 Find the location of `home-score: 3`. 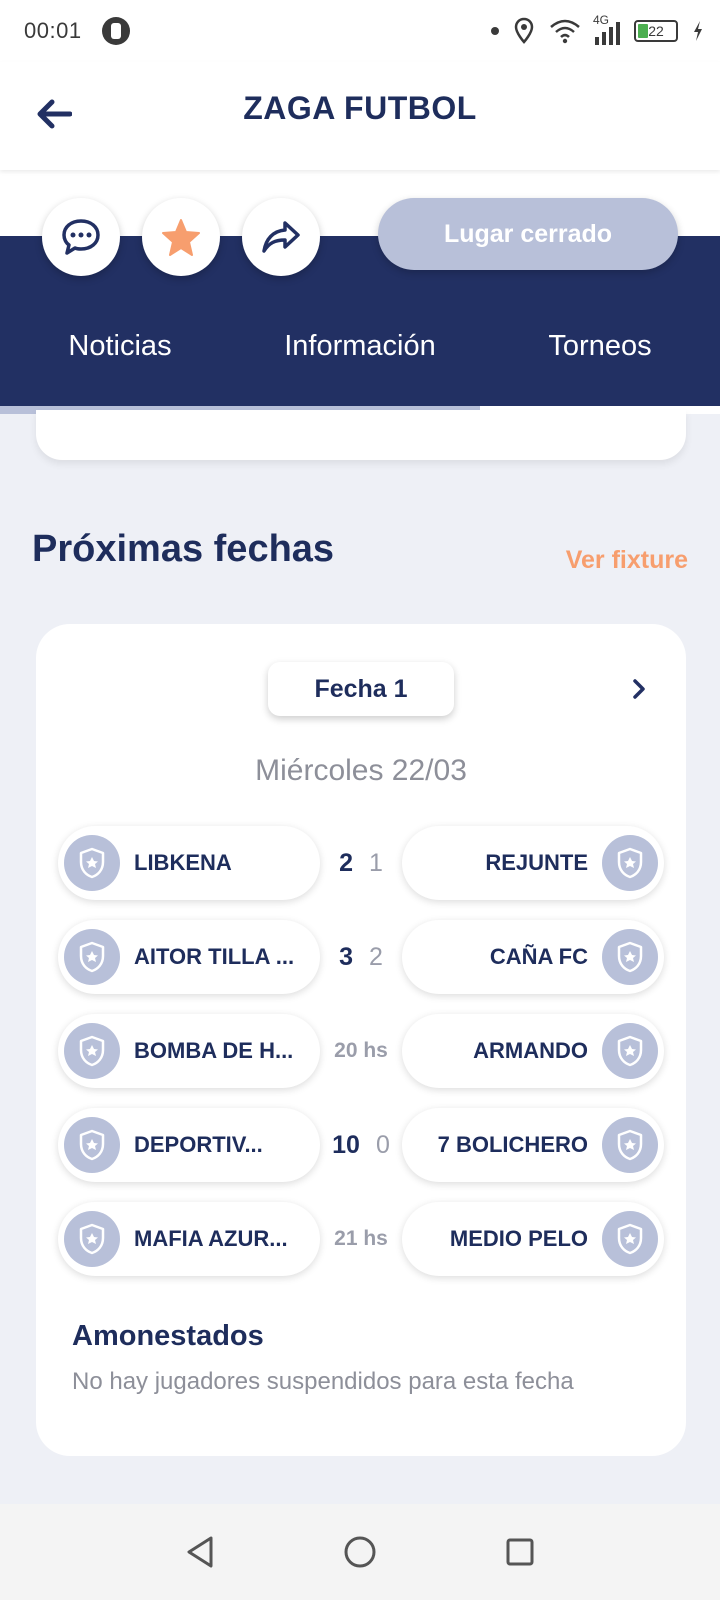

home-score: 3 is located at coordinates (346, 956).